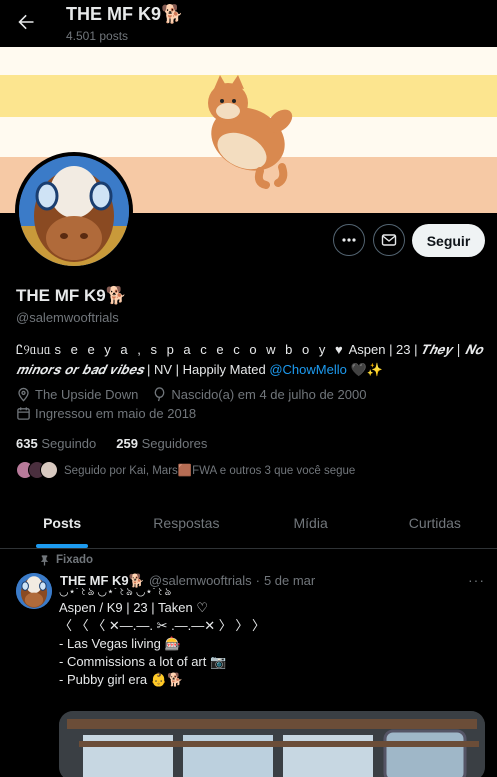 The height and width of the screenshot is (777, 497). I want to click on post-header: THE MF K9🐕 @salemwooftrials · 5 de mar, so click(187, 581).